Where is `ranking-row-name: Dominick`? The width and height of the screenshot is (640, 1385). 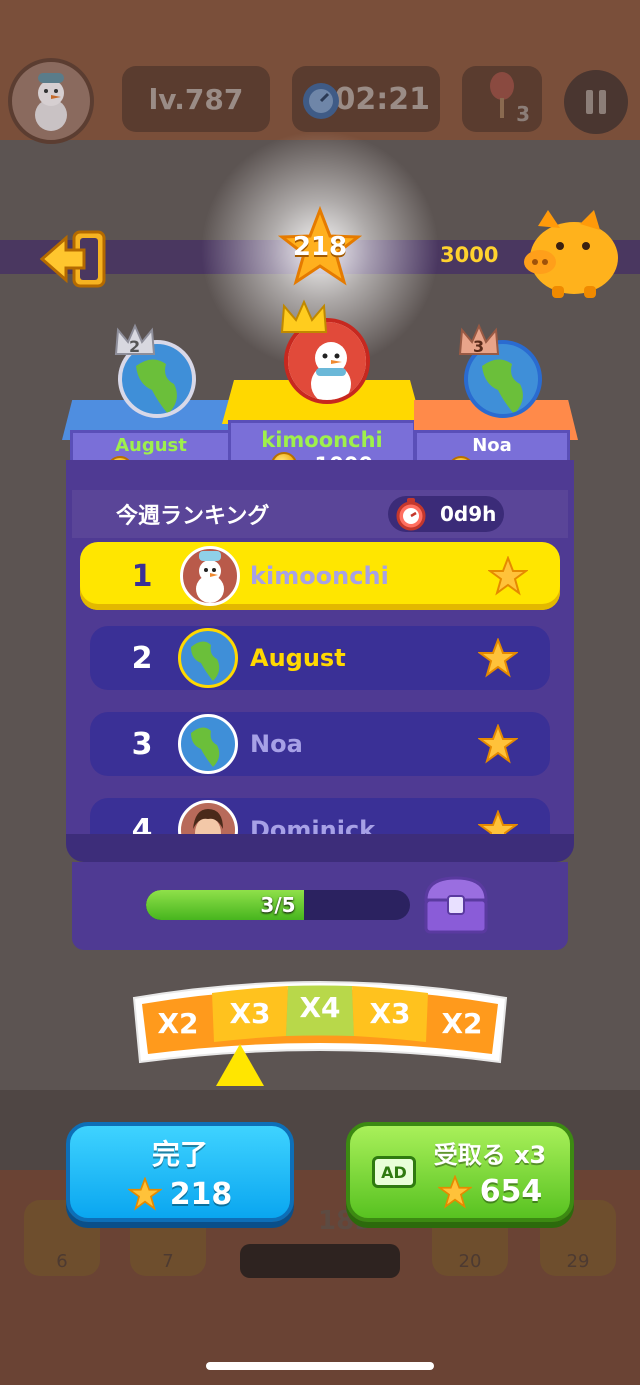
ranking-row-name: Dominick is located at coordinates (313, 825).